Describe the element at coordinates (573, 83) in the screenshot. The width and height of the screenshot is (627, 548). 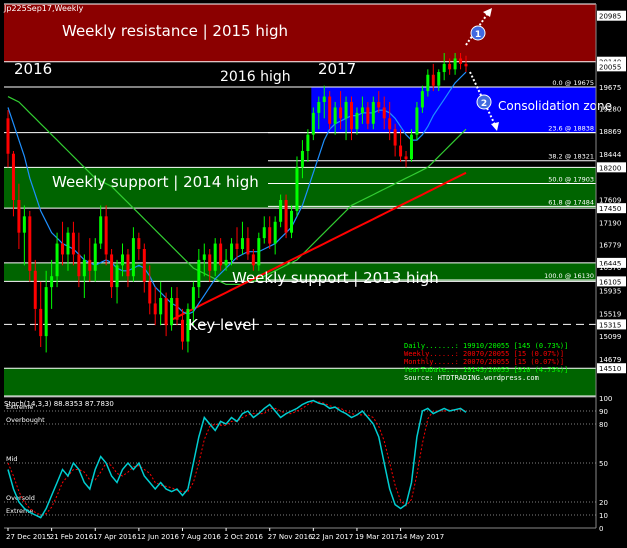
I see `fib-label: 0.0 @ 19675` at that location.